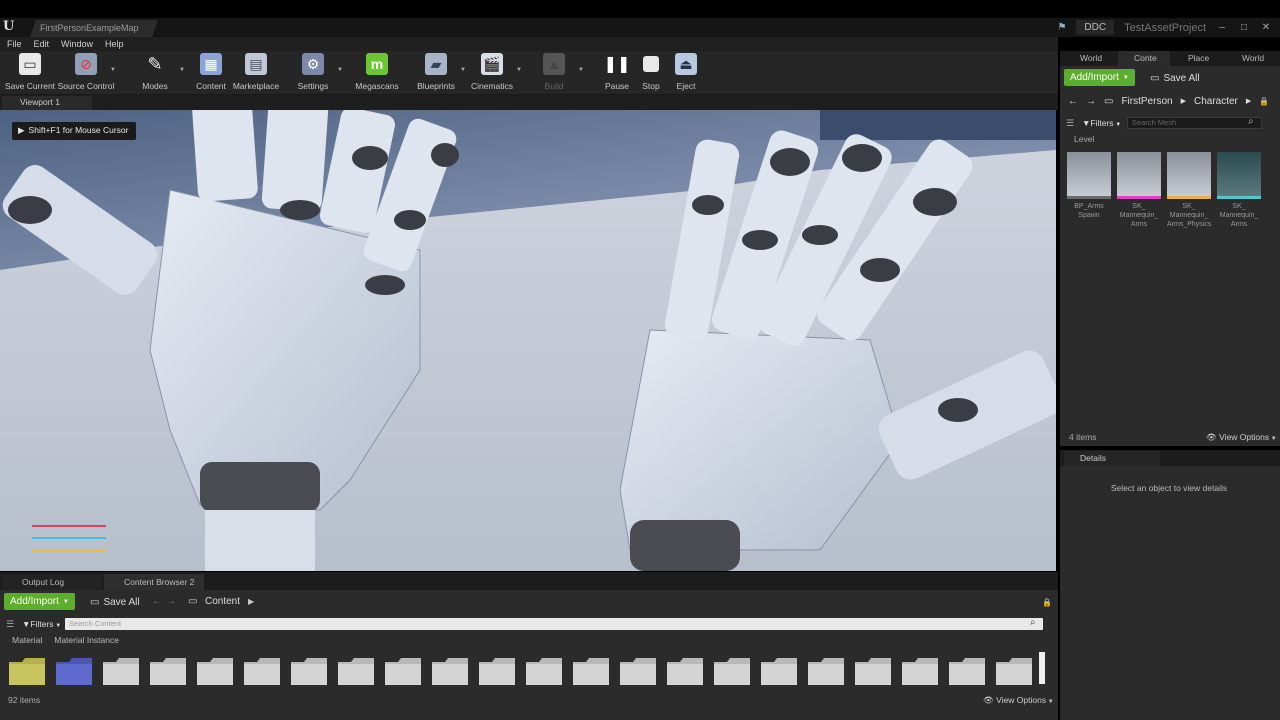 The image size is (1280, 720). I want to click on blueprints-button: ▰ Blueprints ▼, so click(436, 72).